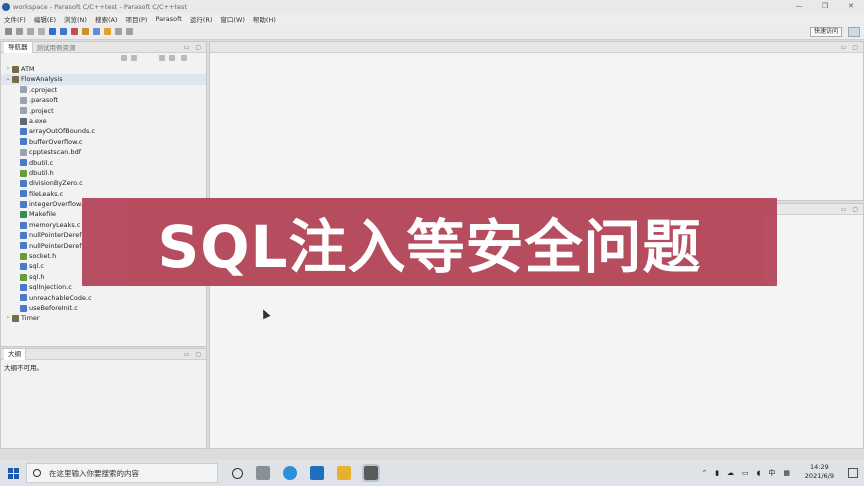  What do you see at coordinates (103, 152) in the screenshot?
I see `tree-file-item: cpptestscan.bdf` at bounding box center [103, 152].